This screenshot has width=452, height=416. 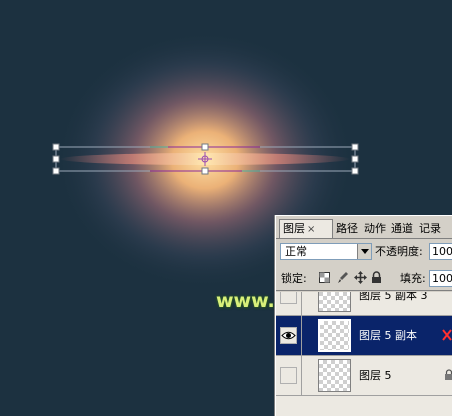 I want to click on layer-row: 图层 5, so click(x=364, y=376).